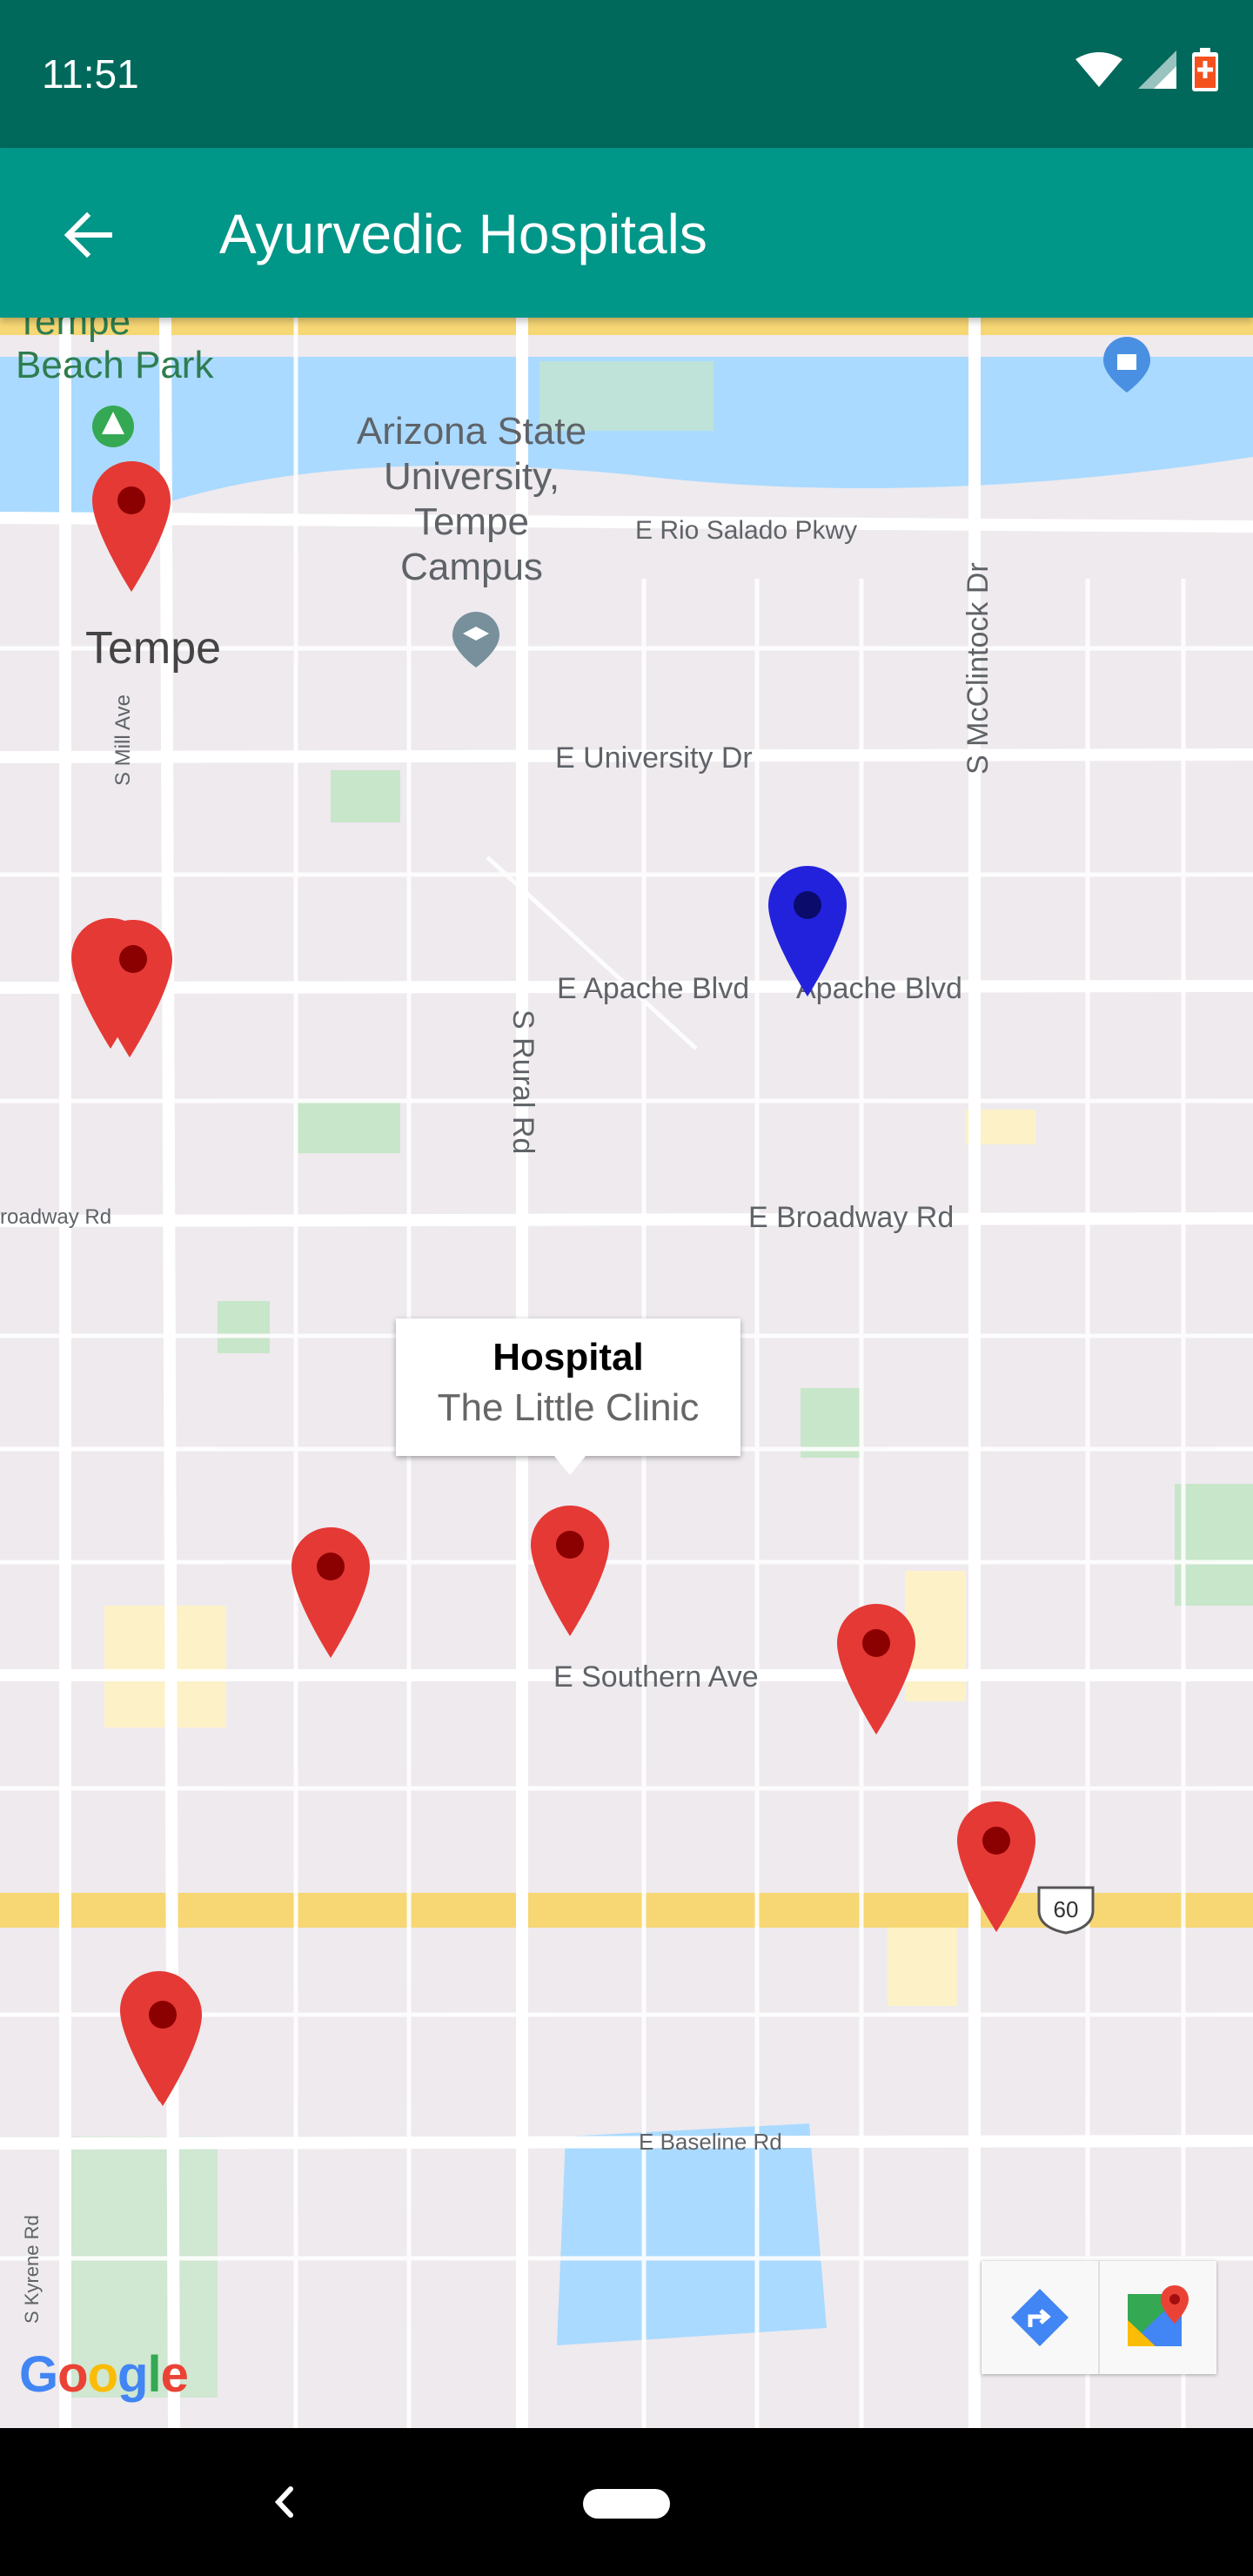 This screenshot has height=2576, width=1253. I want to click on back-button, so click(87, 234).